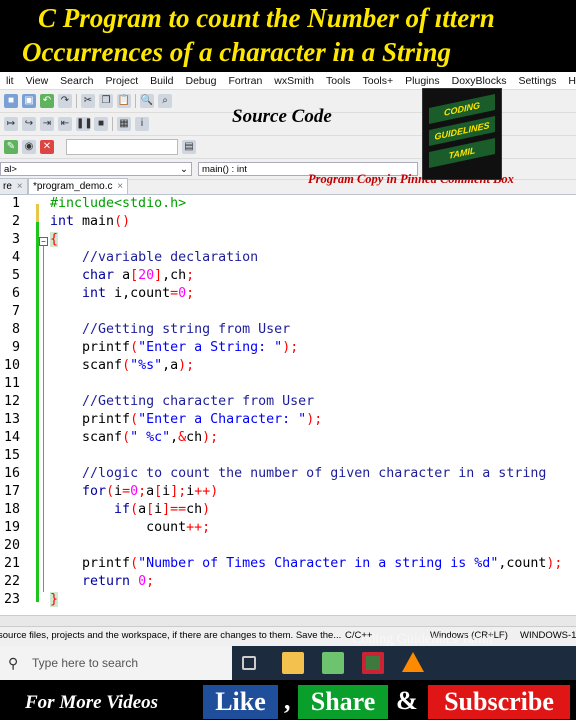 The height and width of the screenshot is (720, 576). Describe the element at coordinates (373, 663) in the screenshot. I see `codeblocks-app-icon` at that location.